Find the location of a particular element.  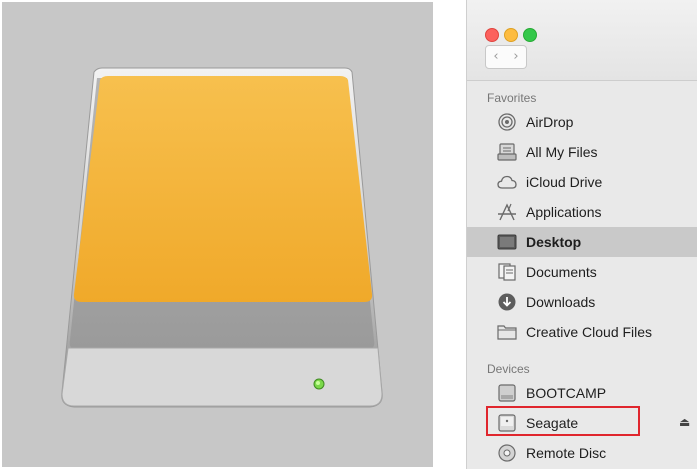

sidebar-item-label: iCloud Drive is located at coordinates (564, 182).